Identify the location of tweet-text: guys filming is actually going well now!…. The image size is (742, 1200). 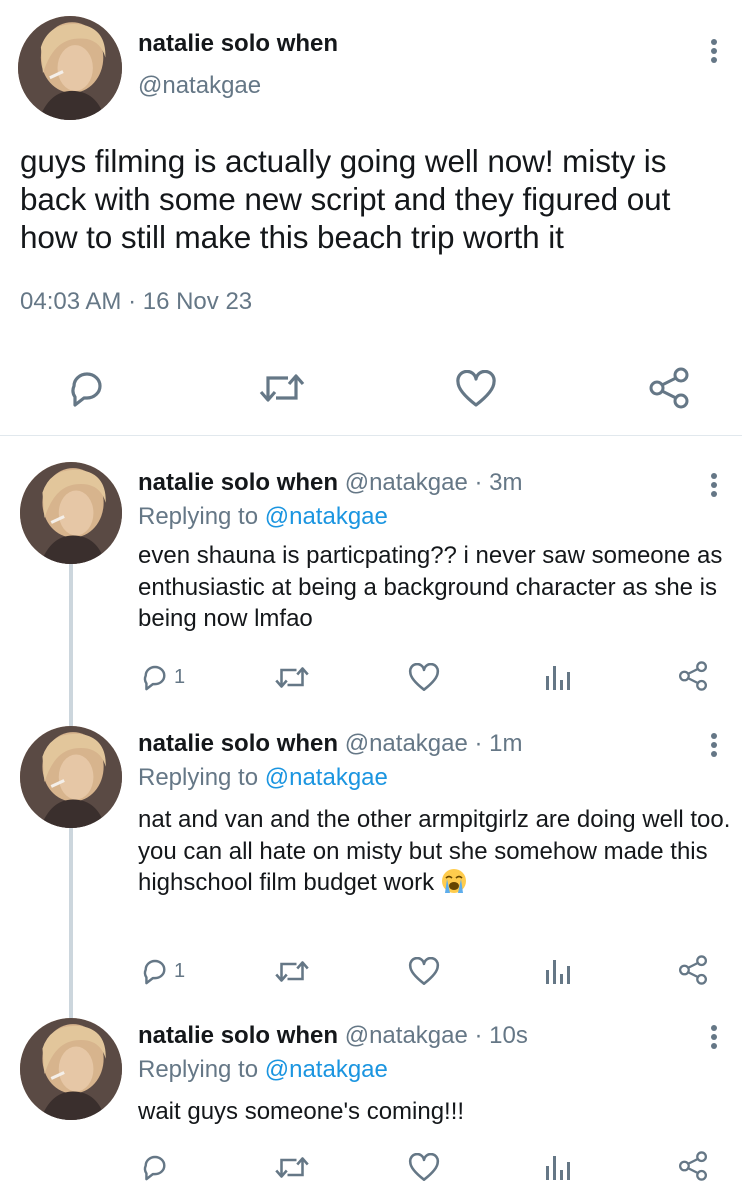
(345, 199).